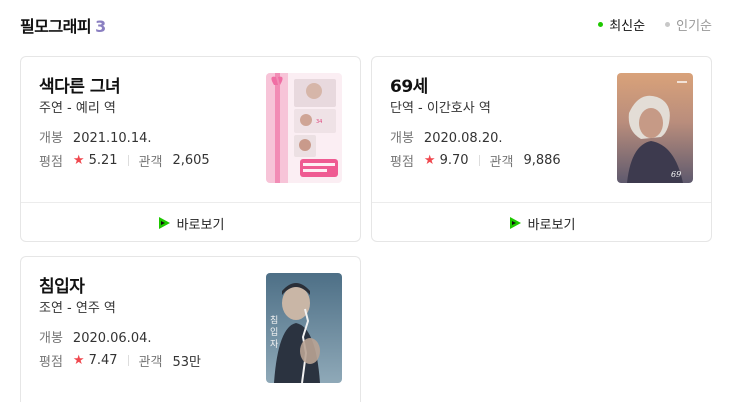 This screenshot has width=729, height=402. I want to click on movie-poster: 69, so click(655, 128).